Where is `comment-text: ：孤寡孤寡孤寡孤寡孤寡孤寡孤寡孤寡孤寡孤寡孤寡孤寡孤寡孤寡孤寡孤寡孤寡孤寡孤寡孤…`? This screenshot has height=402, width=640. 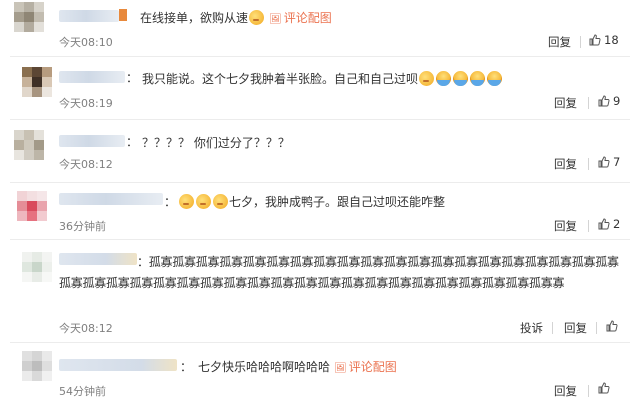
comment-text: ：孤寡孤寡孤寡孤寡孤寡孤寡孤寡孤寡孤寡孤寡孤寡孤寡孤寡孤寡孤寡孤寡孤寡孤寡孤寡孤… is located at coordinates (344, 273).